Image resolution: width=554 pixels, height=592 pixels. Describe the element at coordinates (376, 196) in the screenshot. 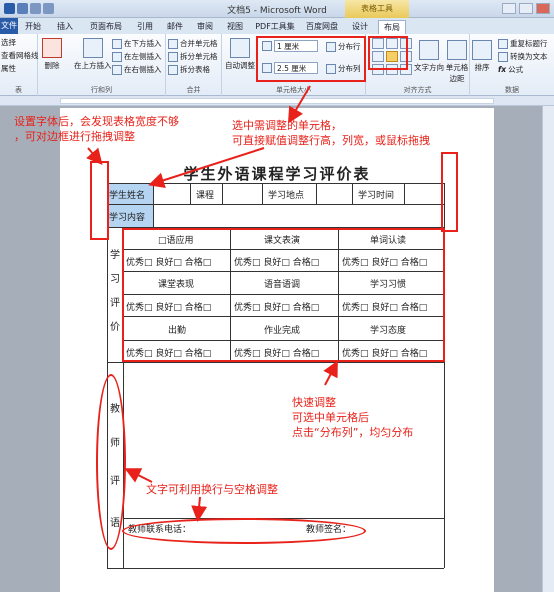

I see `cell-time: 学习时间` at that location.